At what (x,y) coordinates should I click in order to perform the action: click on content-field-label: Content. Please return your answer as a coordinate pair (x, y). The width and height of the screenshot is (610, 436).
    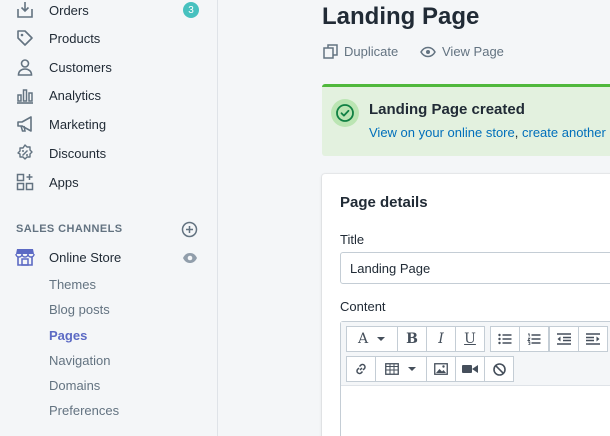
    Looking at the image, I should click on (363, 306).